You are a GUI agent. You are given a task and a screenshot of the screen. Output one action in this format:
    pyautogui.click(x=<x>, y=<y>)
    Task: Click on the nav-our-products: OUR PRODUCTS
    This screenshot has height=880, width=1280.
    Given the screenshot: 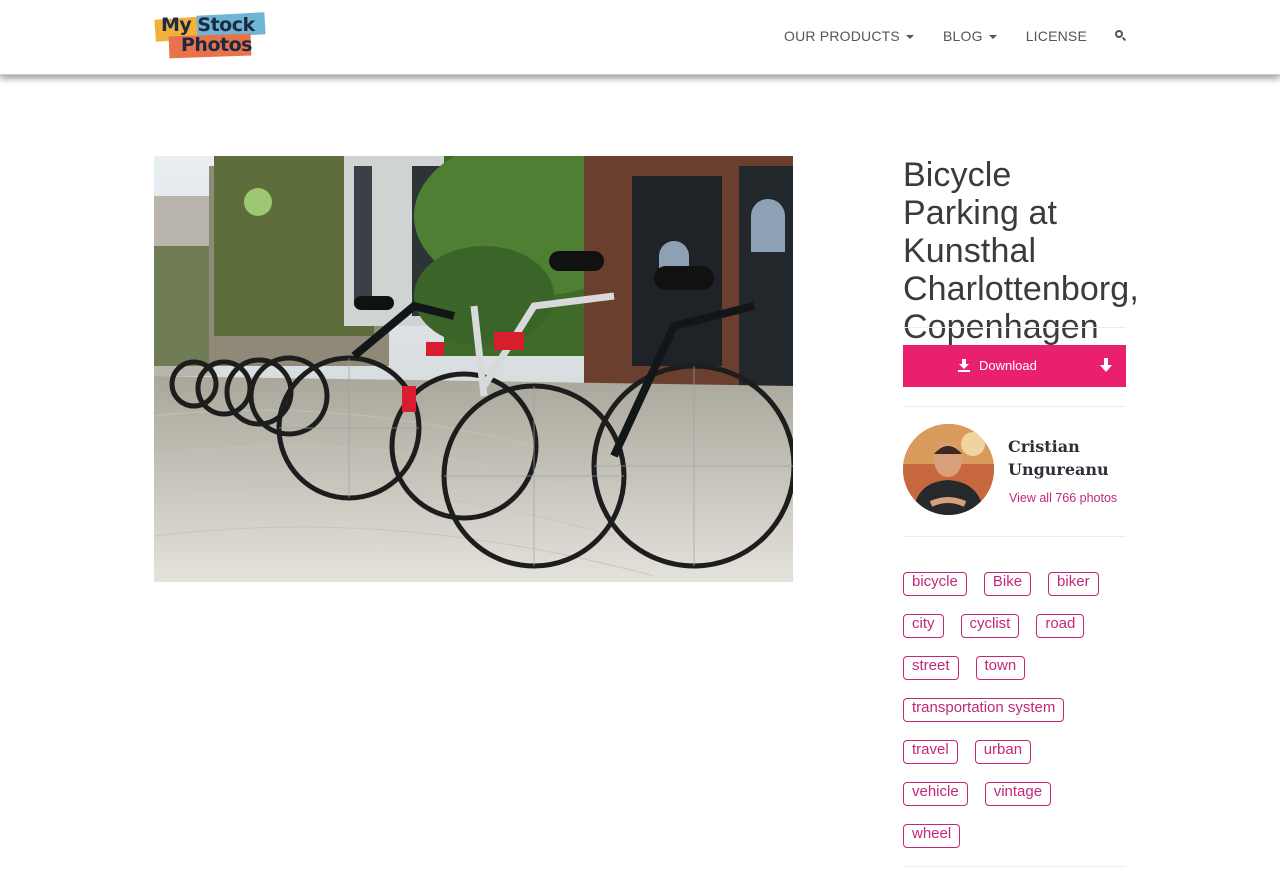 What is the action you would take?
    pyautogui.click(x=849, y=36)
    